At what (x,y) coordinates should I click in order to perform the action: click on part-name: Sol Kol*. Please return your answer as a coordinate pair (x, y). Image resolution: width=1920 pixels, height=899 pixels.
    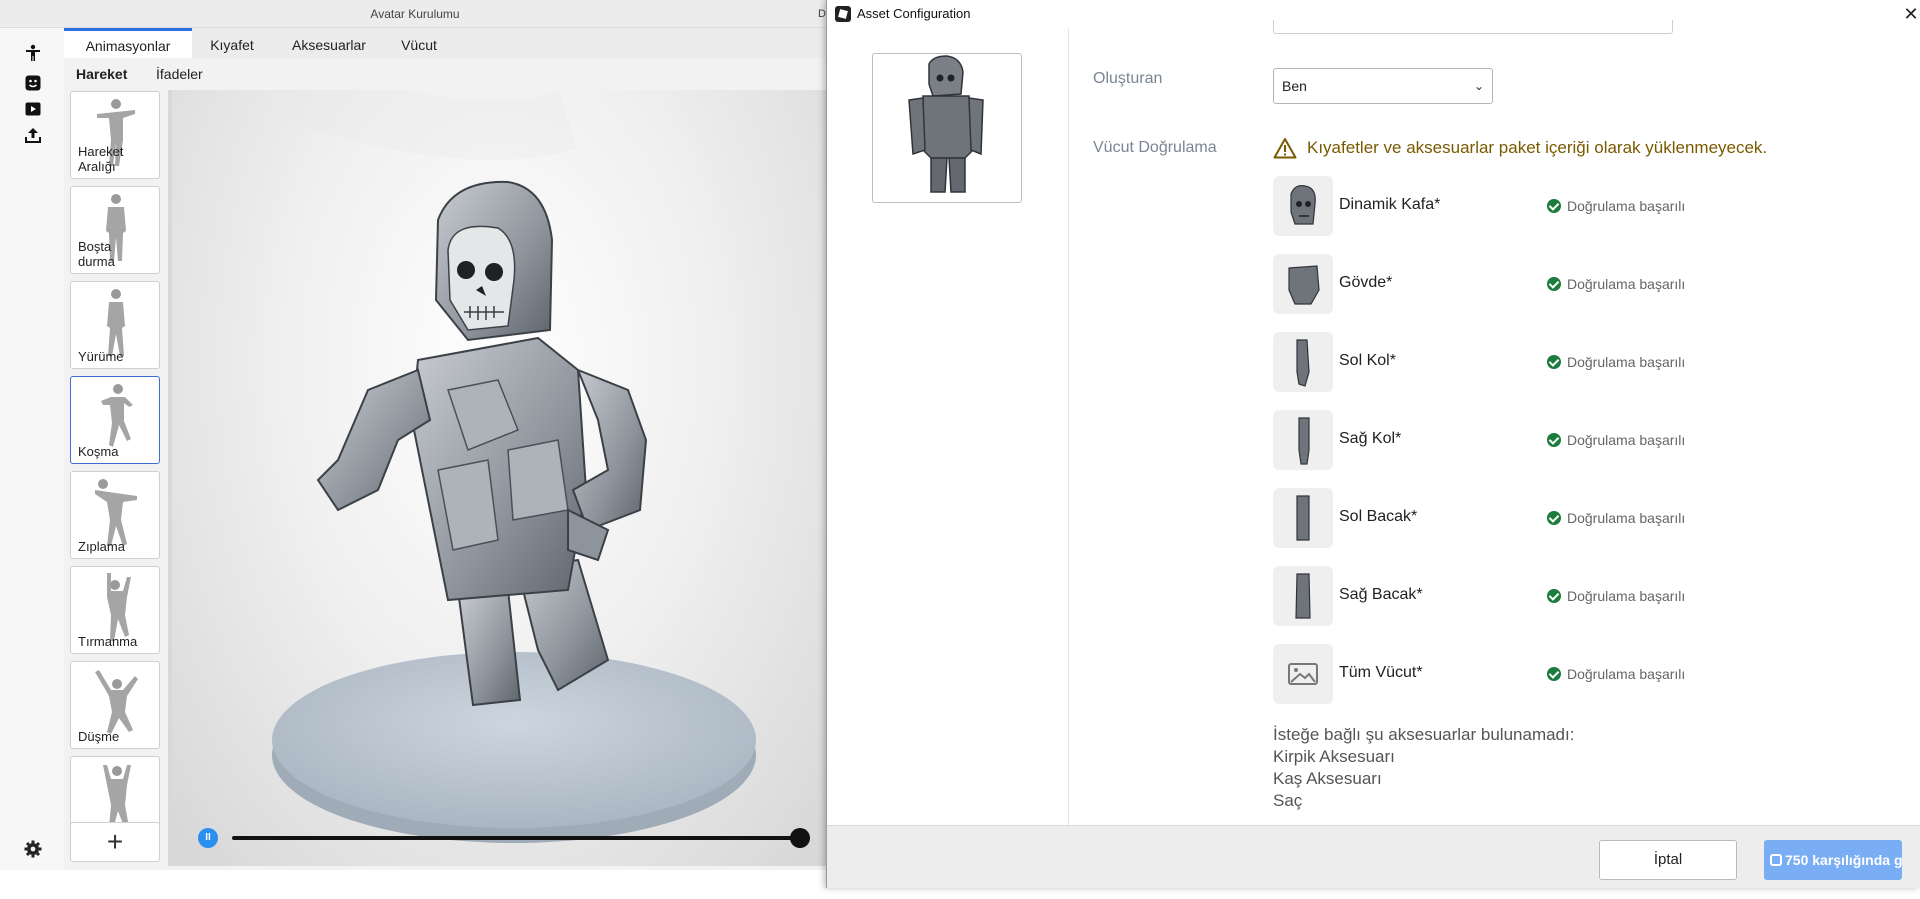
    Looking at the image, I should click on (1367, 360).